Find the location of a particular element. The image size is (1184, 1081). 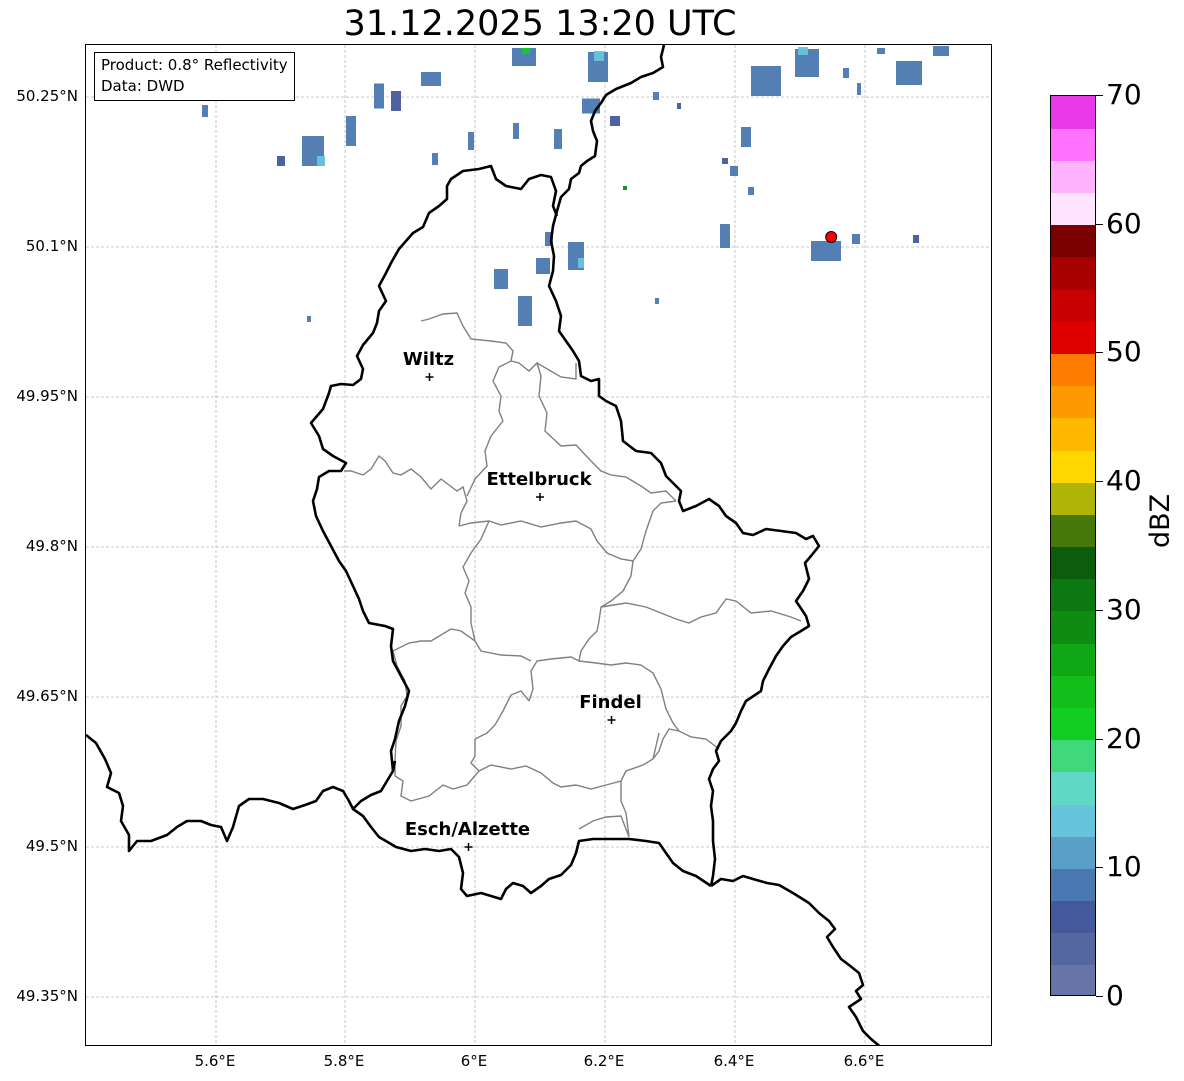

colorbar-tick-label: 60 is located at coordinates (1124, 223).